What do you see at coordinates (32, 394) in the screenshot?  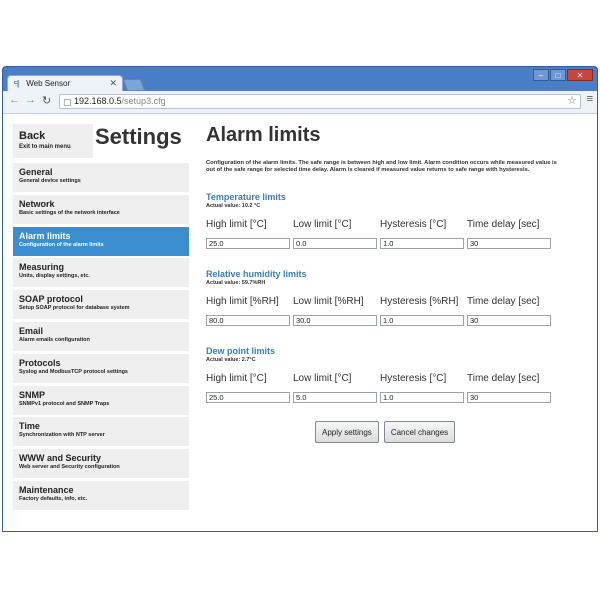 I see `menu-item-label: SNMP` at bounding box center [32, 394].